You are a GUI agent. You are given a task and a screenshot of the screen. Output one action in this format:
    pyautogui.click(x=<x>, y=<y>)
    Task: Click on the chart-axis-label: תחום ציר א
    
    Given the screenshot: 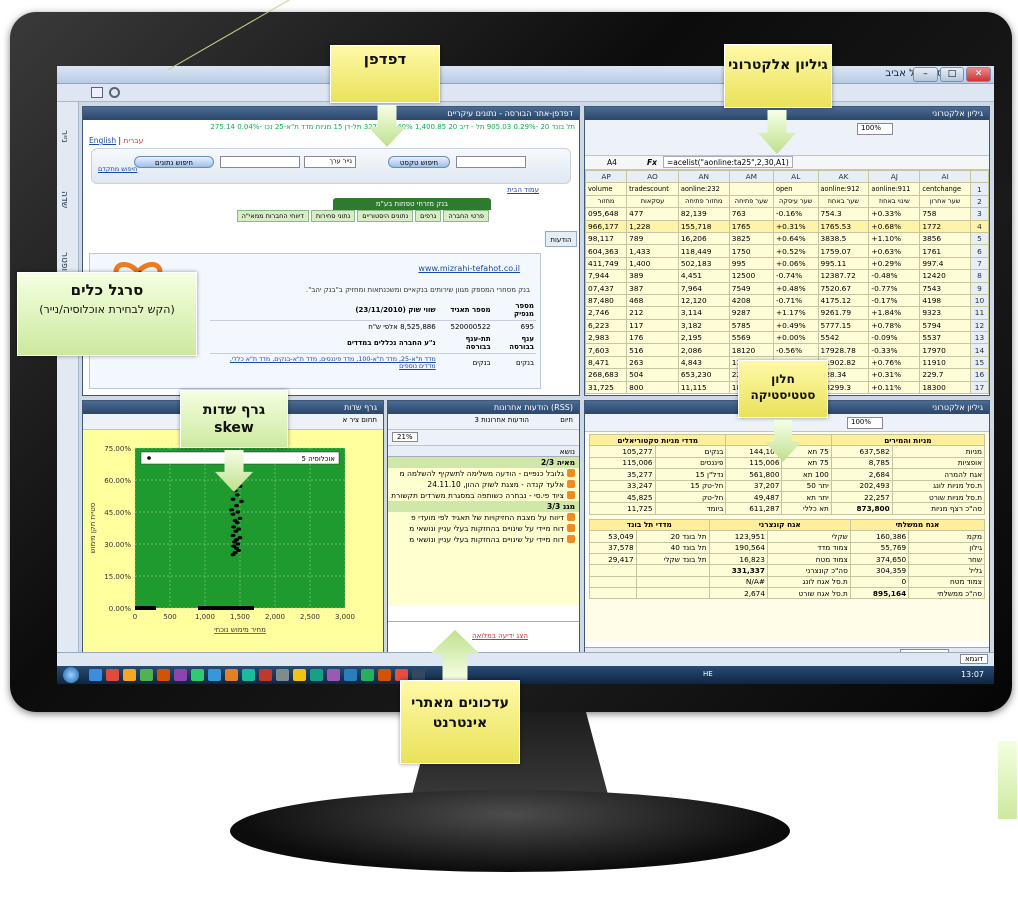 What is the action you would take?
    pyautogui.click(x=359, y=420)
    